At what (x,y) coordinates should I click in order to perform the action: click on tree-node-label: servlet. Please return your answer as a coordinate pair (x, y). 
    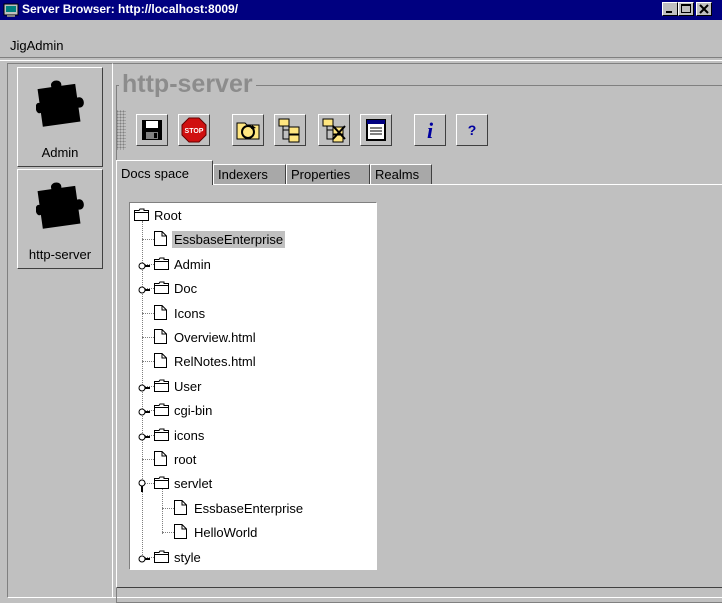
    Looking at the image, I should click on (193, 484).